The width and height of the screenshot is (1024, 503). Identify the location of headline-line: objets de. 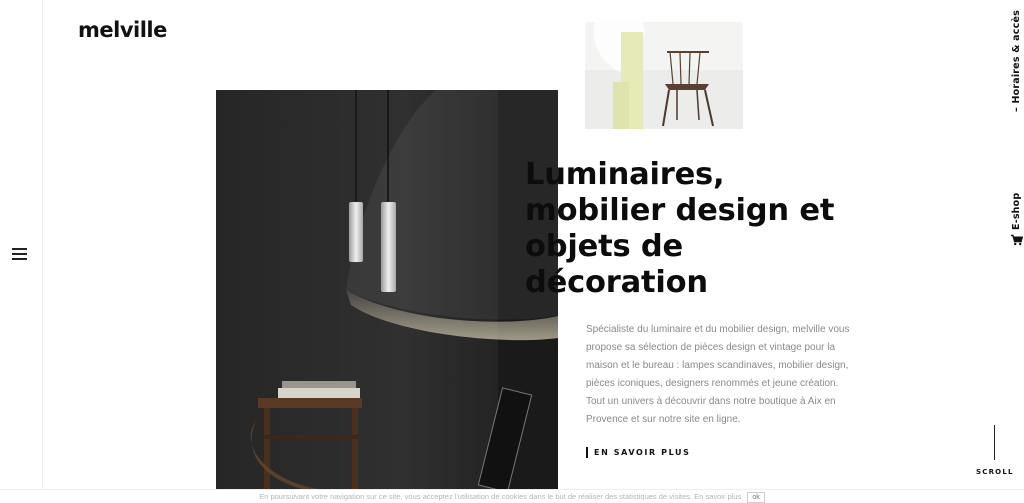
(604, 246).